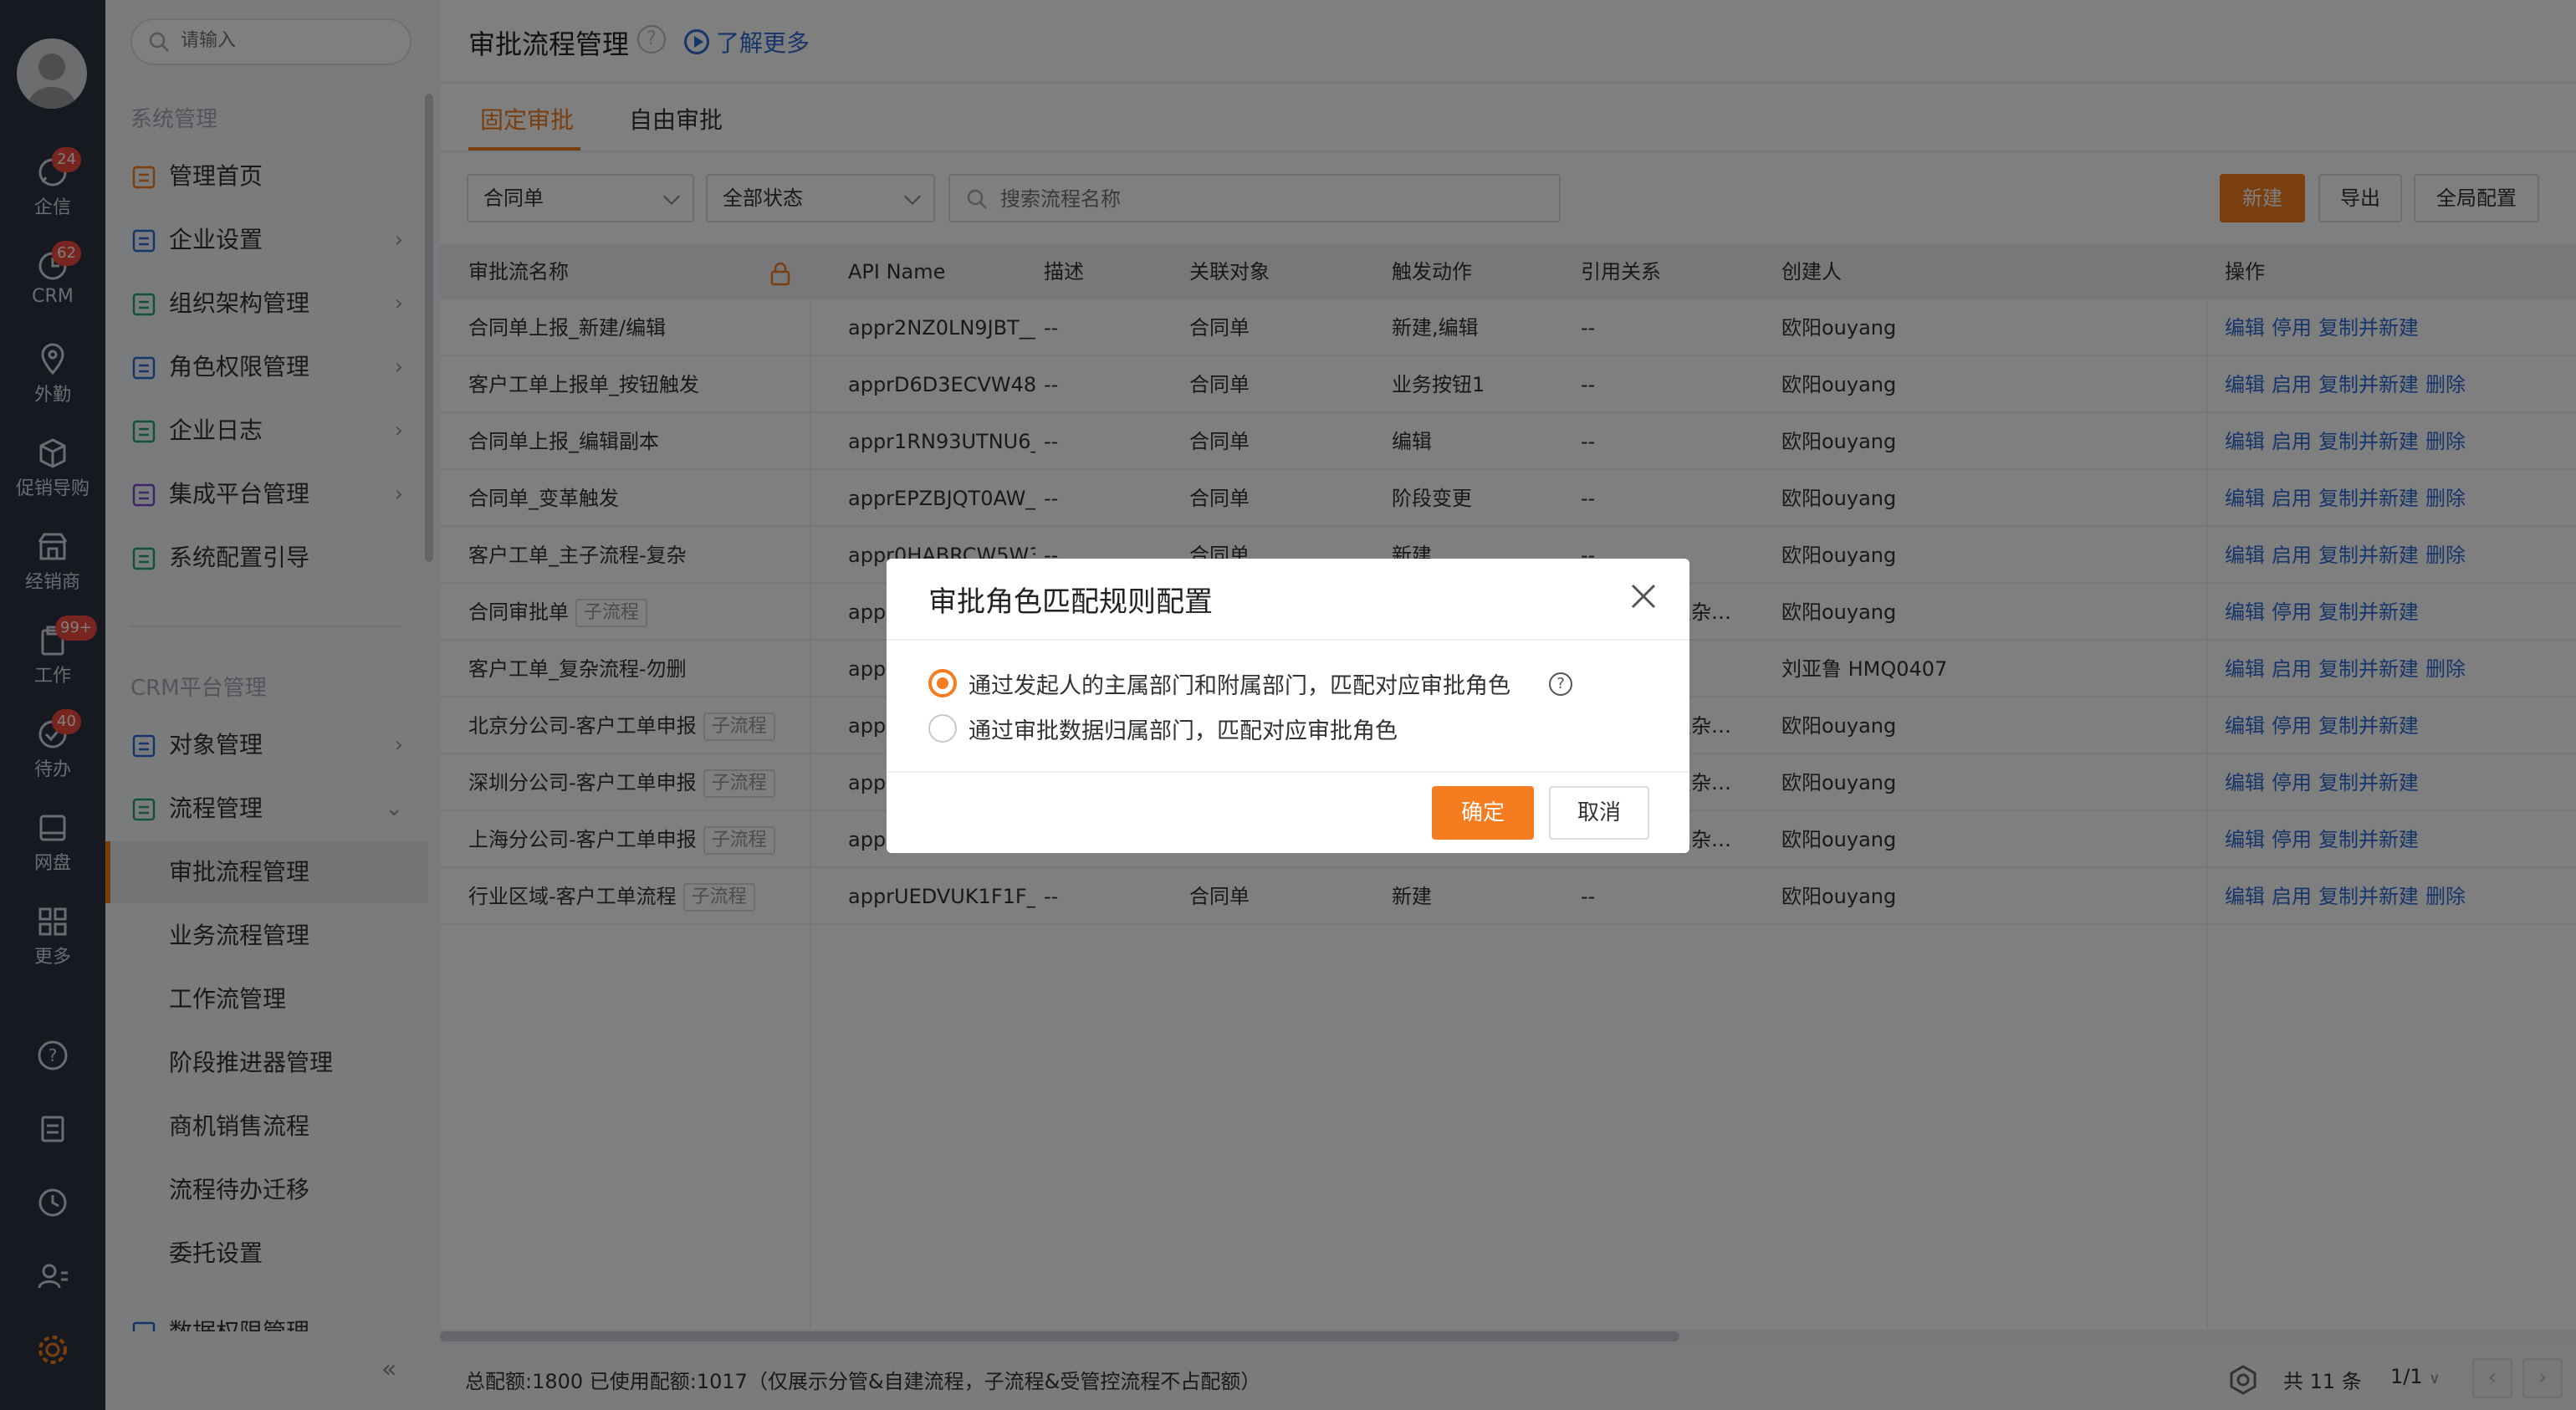 This screenshot has width=2576, height=1410. What do you see at coordinates (1070, 602) in the screenshot?
I see `dialog-title: 审批角色匹配规则配置` at bounding box center [1070, 602].